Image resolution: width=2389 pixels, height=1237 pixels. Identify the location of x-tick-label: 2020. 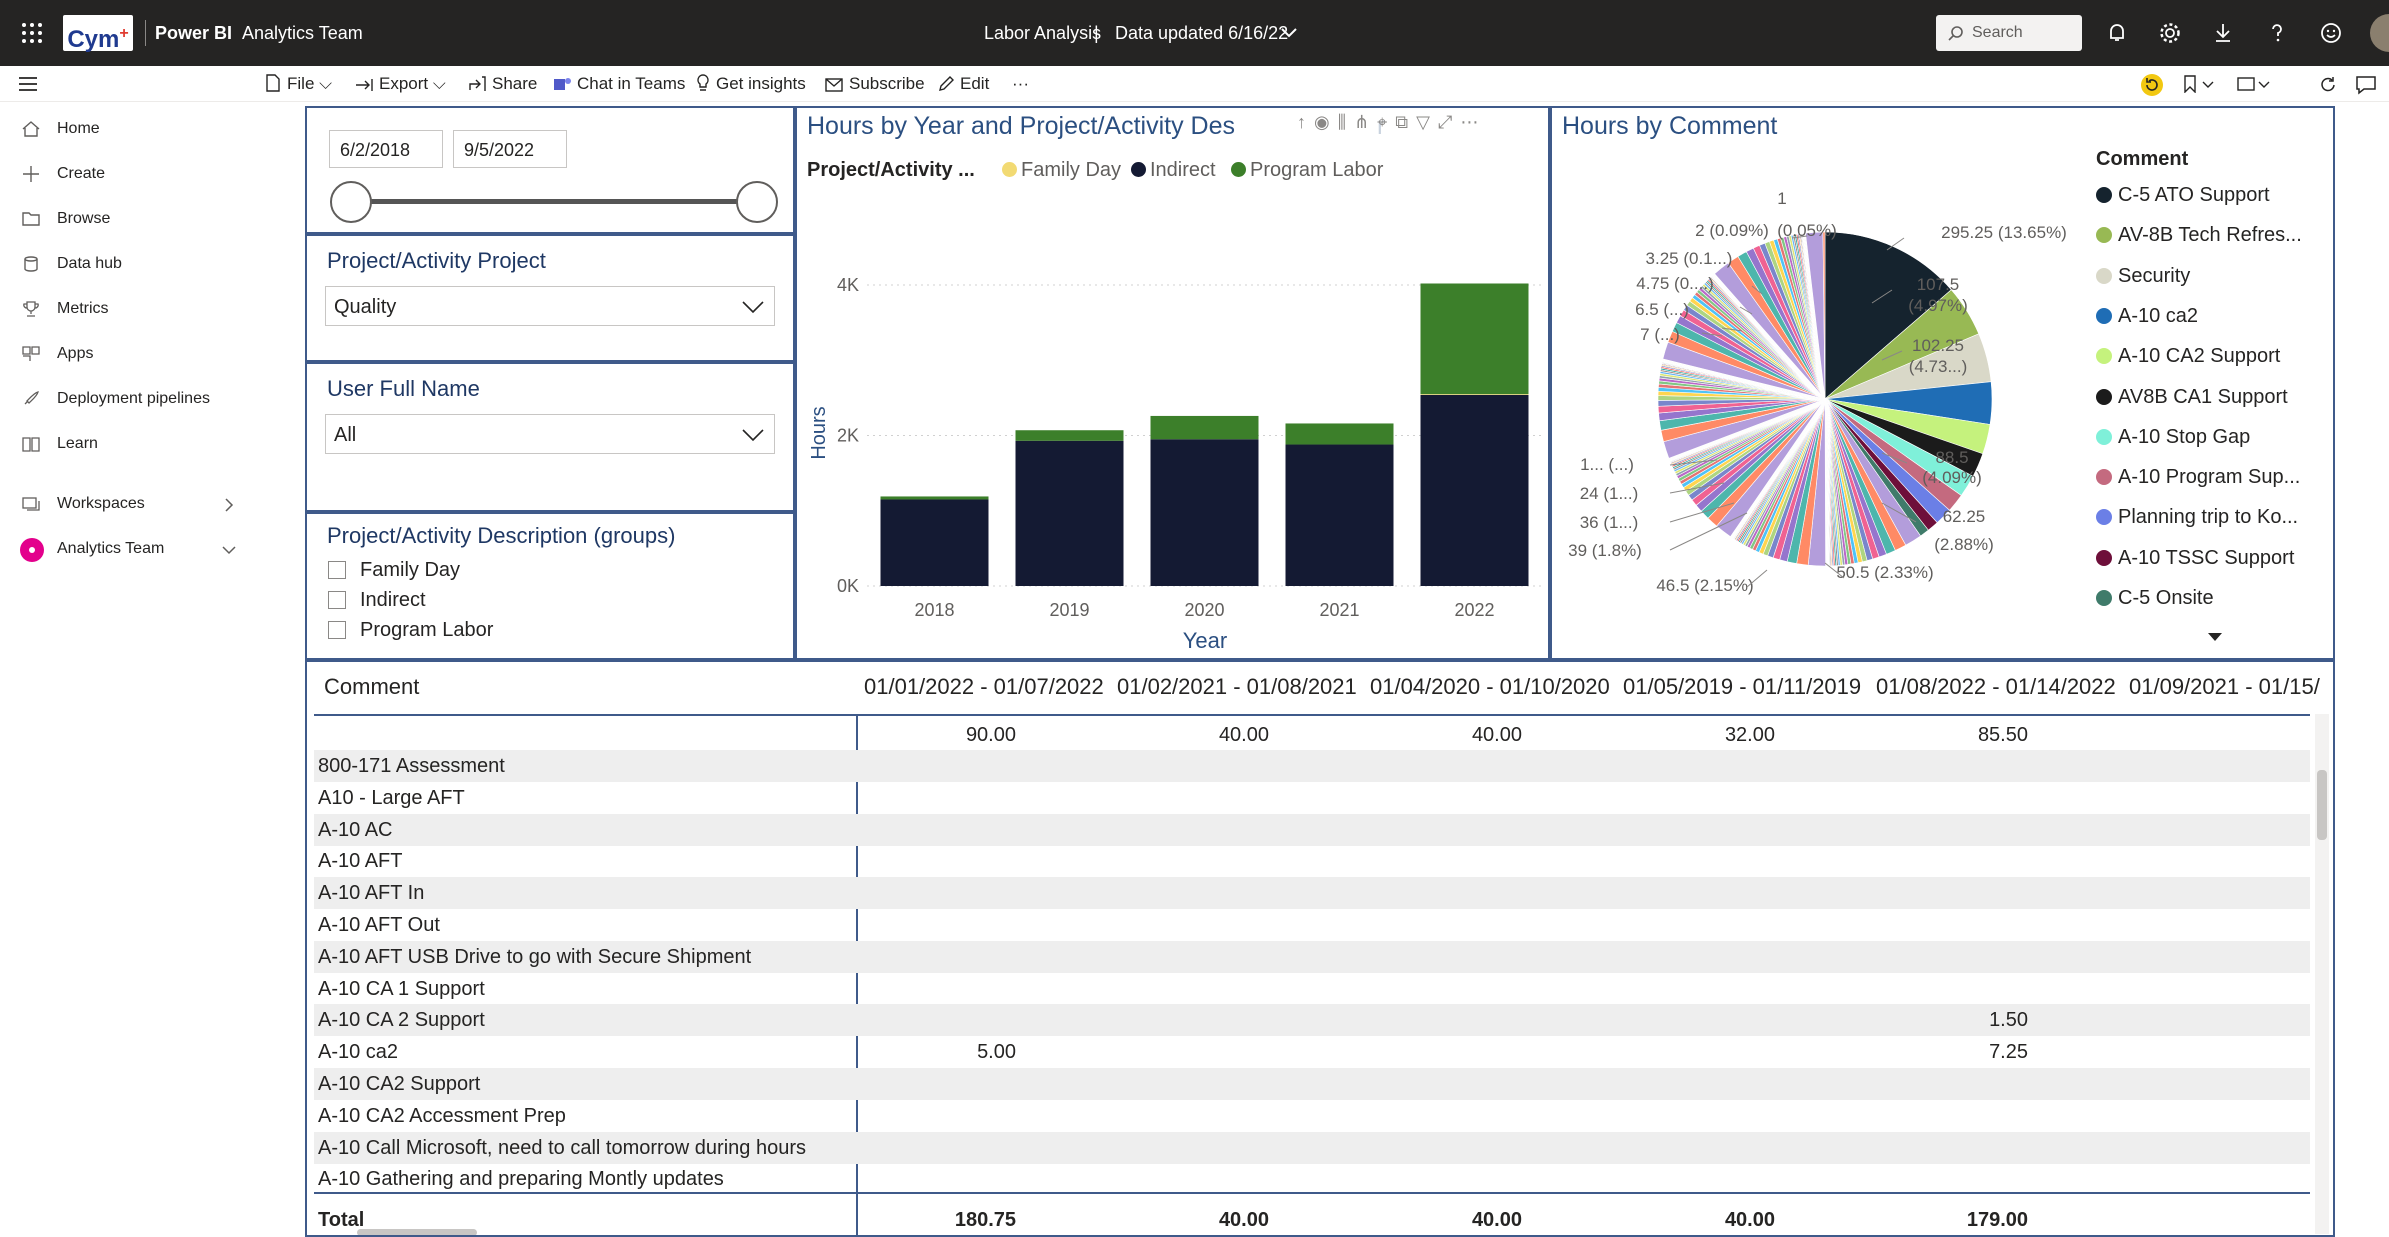
(1204, 610).